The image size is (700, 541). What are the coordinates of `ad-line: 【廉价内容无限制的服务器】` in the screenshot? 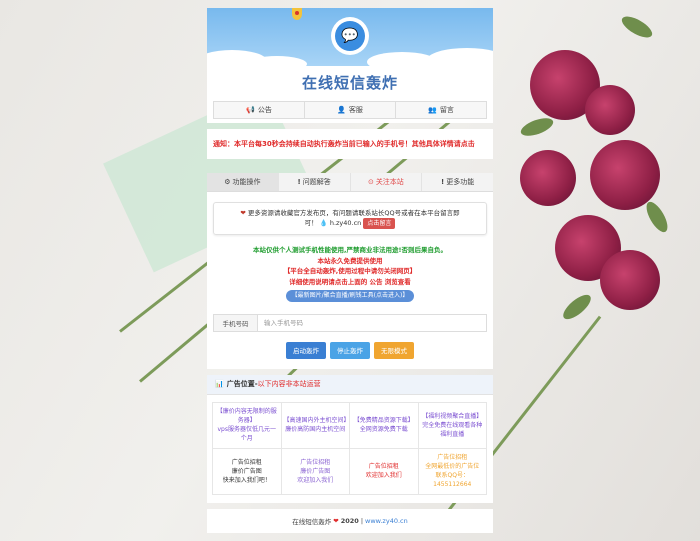 It's located at (246, 416).